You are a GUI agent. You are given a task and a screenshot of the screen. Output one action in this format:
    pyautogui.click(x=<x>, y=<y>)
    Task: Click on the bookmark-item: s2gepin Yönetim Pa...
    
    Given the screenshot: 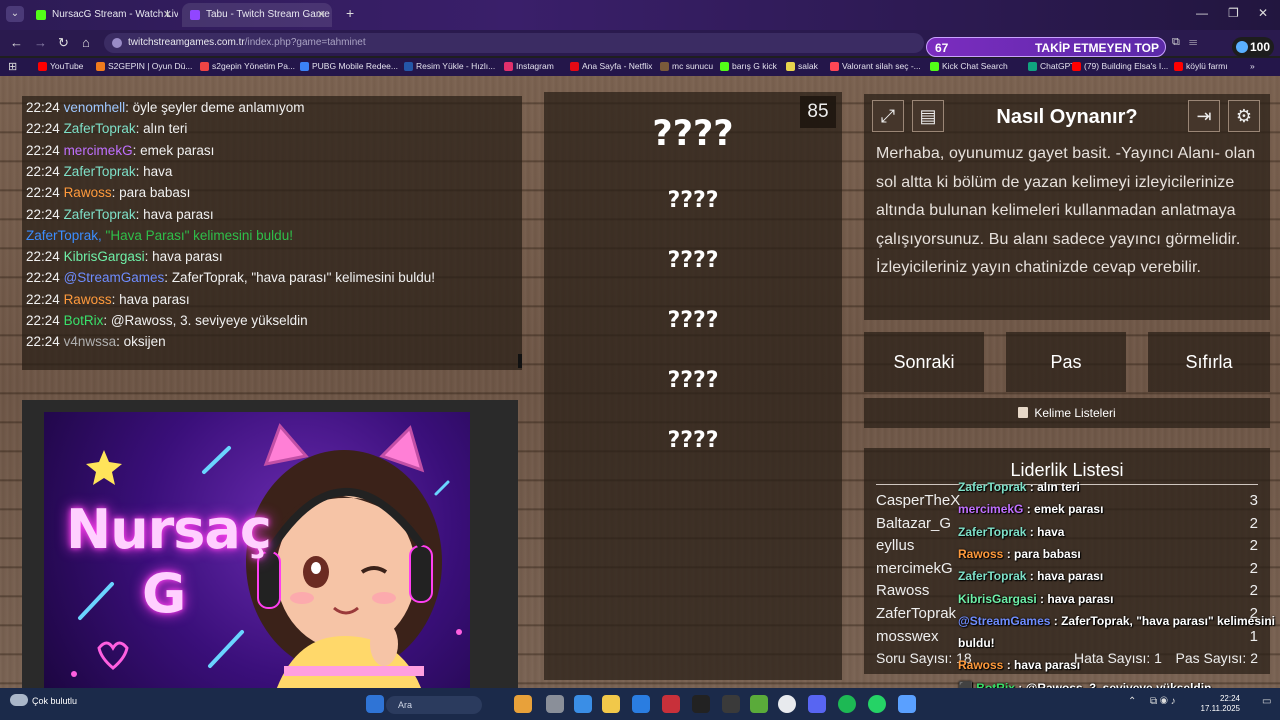 What is the action you would take?
    pyautogui.click(x=247, y=66)
    